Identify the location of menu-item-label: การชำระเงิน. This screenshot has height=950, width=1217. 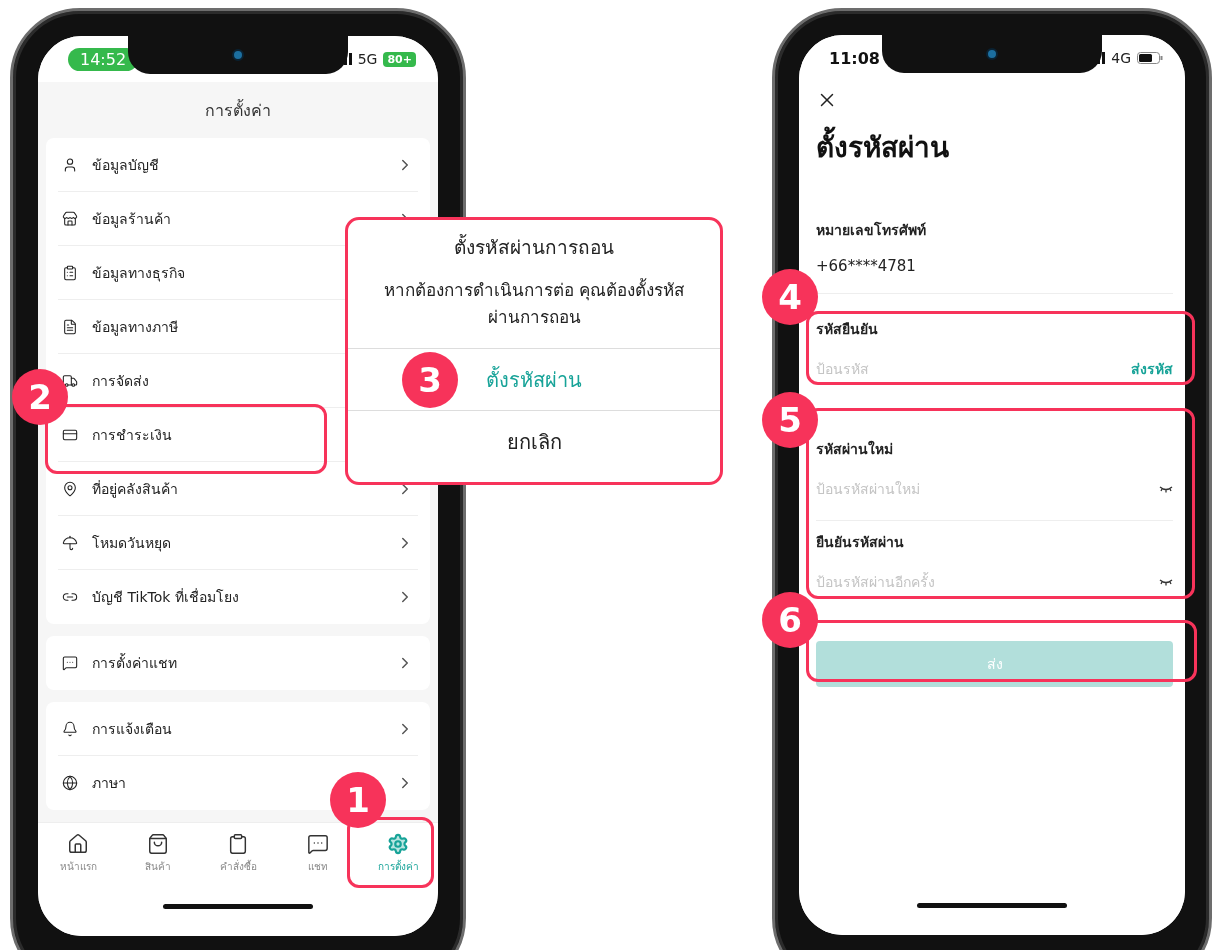
(132, 434).